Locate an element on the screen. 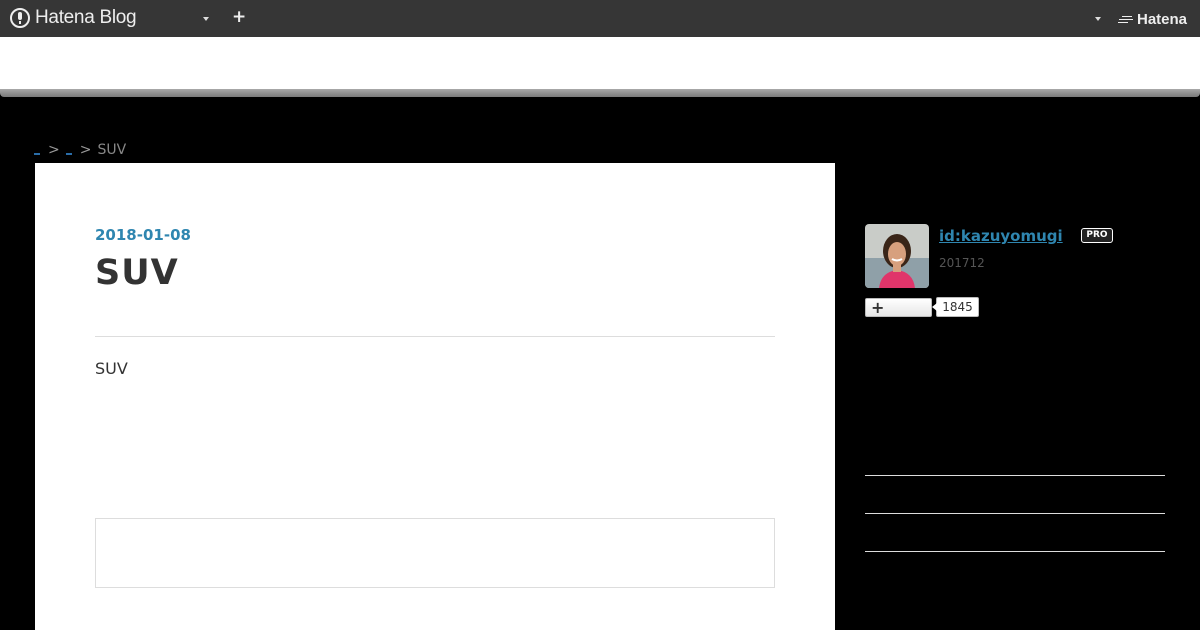 This screenshot has height=630, width=1200. follower-count: 1845 is located at coordinates (955, 307).